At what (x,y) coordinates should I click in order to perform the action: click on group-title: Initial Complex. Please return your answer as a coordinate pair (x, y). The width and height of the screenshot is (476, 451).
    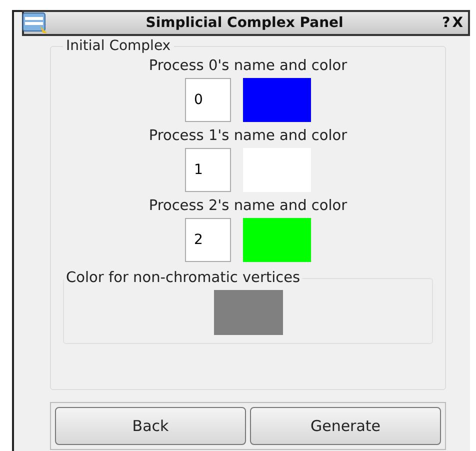
    Looking at the image, I should click on (118, 46).